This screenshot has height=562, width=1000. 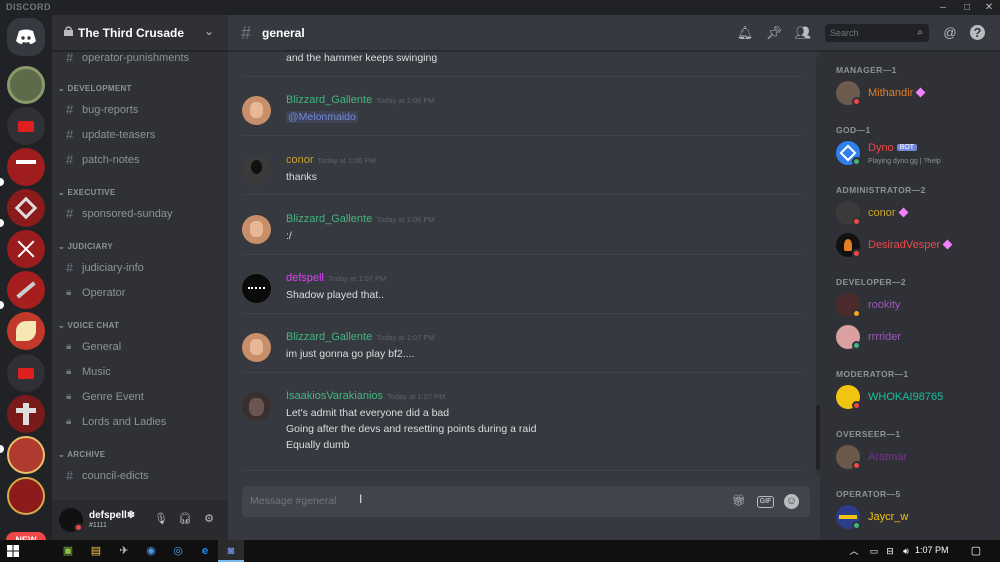 I want to click on member-item: Mithandir, so click(x=916, y=94).